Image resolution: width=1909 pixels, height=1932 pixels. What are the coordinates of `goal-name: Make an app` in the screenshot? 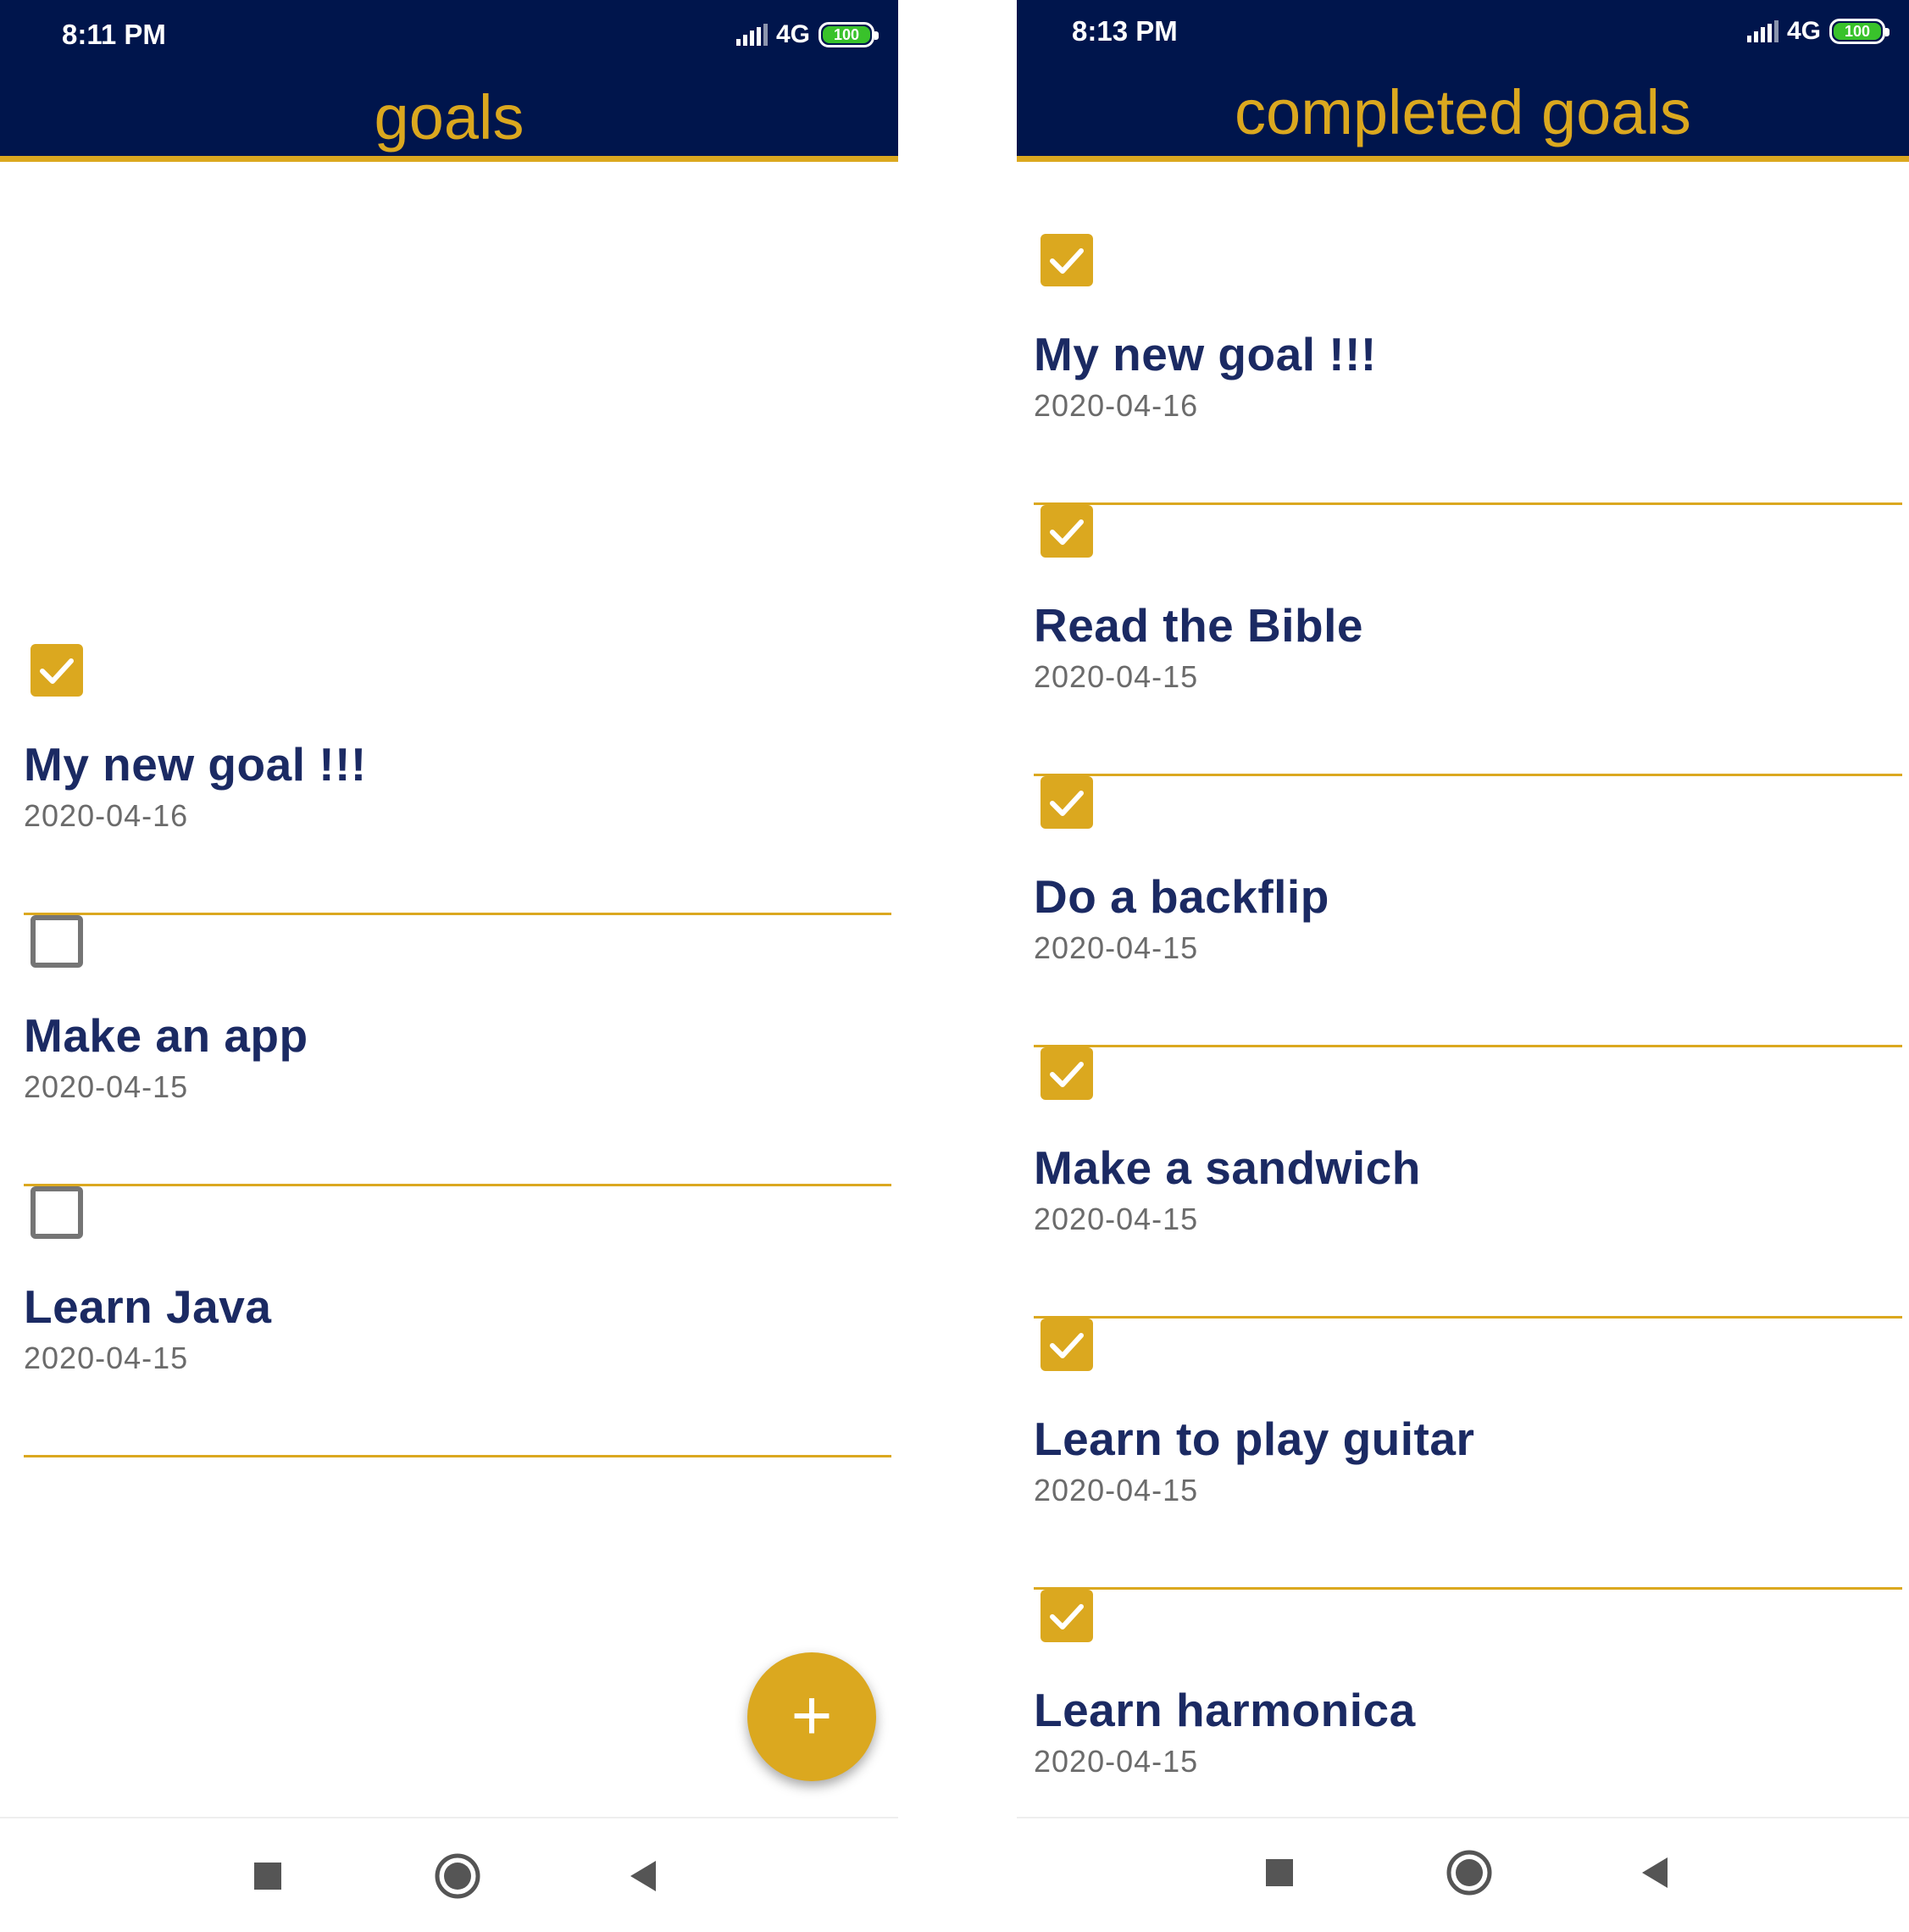 It's located at (166, 1035).